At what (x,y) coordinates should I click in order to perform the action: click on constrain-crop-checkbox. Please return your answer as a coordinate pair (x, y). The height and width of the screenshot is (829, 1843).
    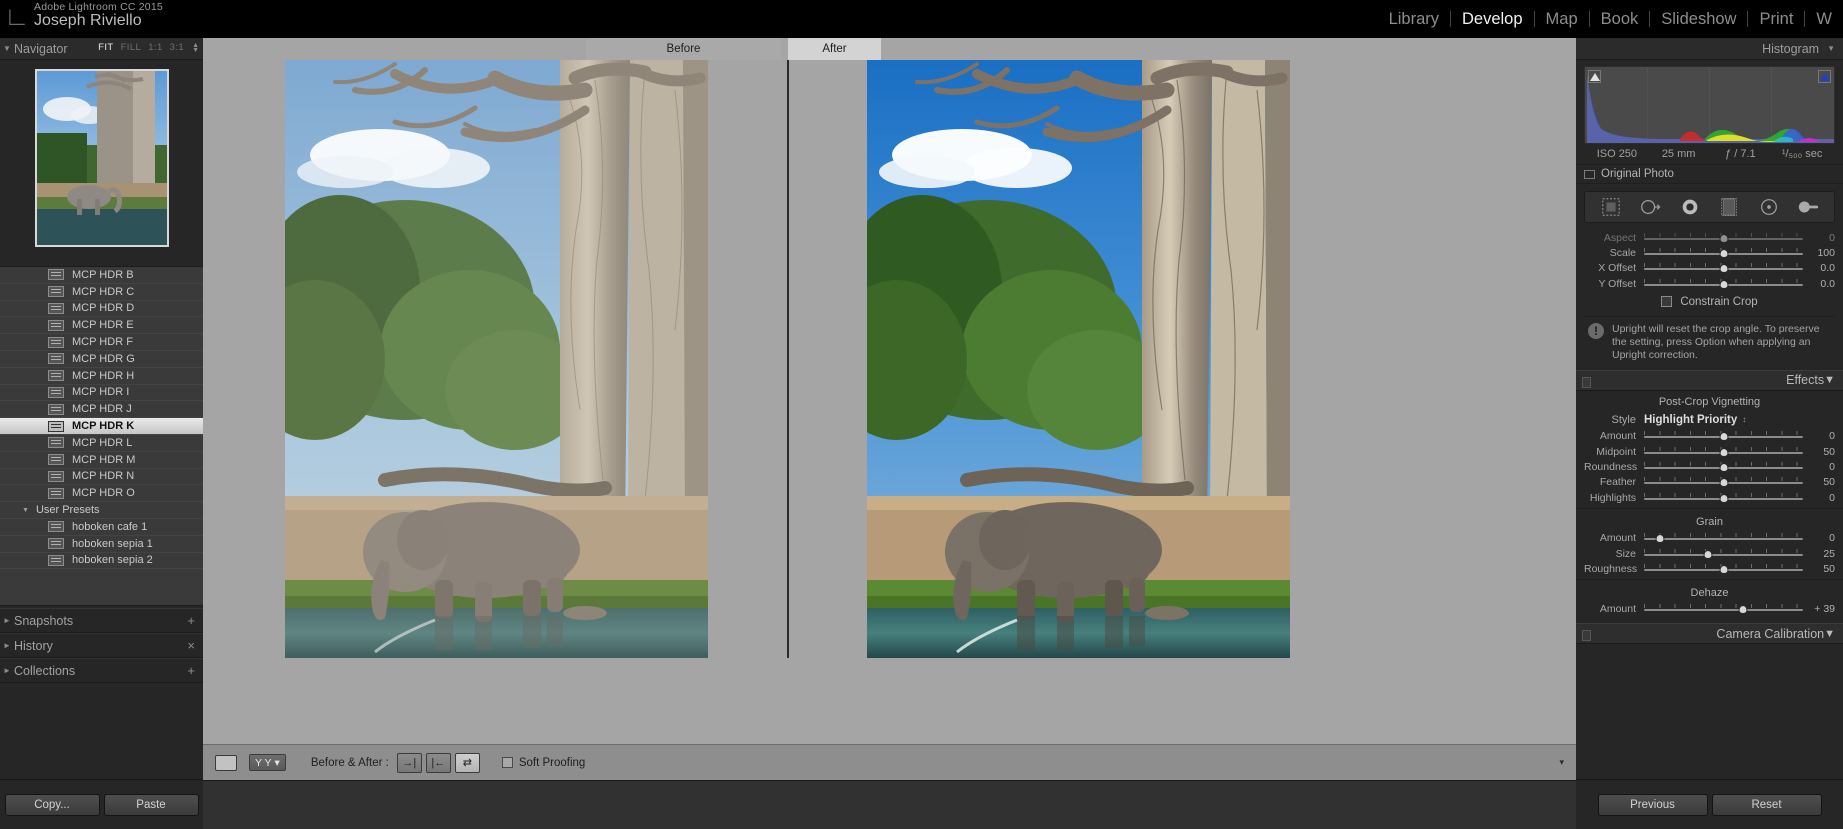
    Looking at the image, I should click on (1667, 302).